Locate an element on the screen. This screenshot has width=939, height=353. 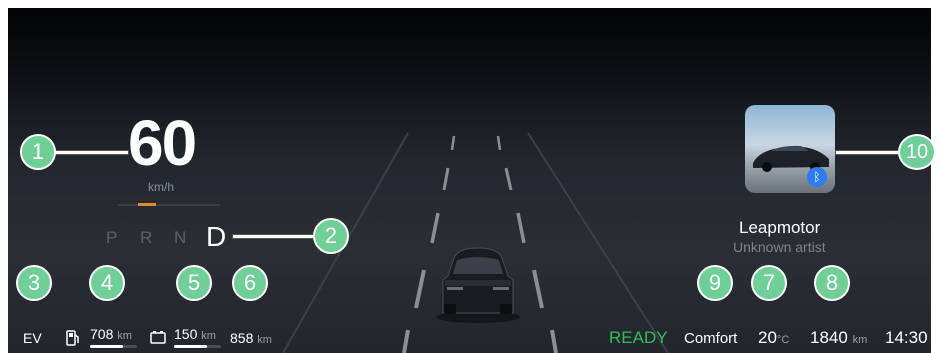
gear-r: R is located at coordinates (146, 237).